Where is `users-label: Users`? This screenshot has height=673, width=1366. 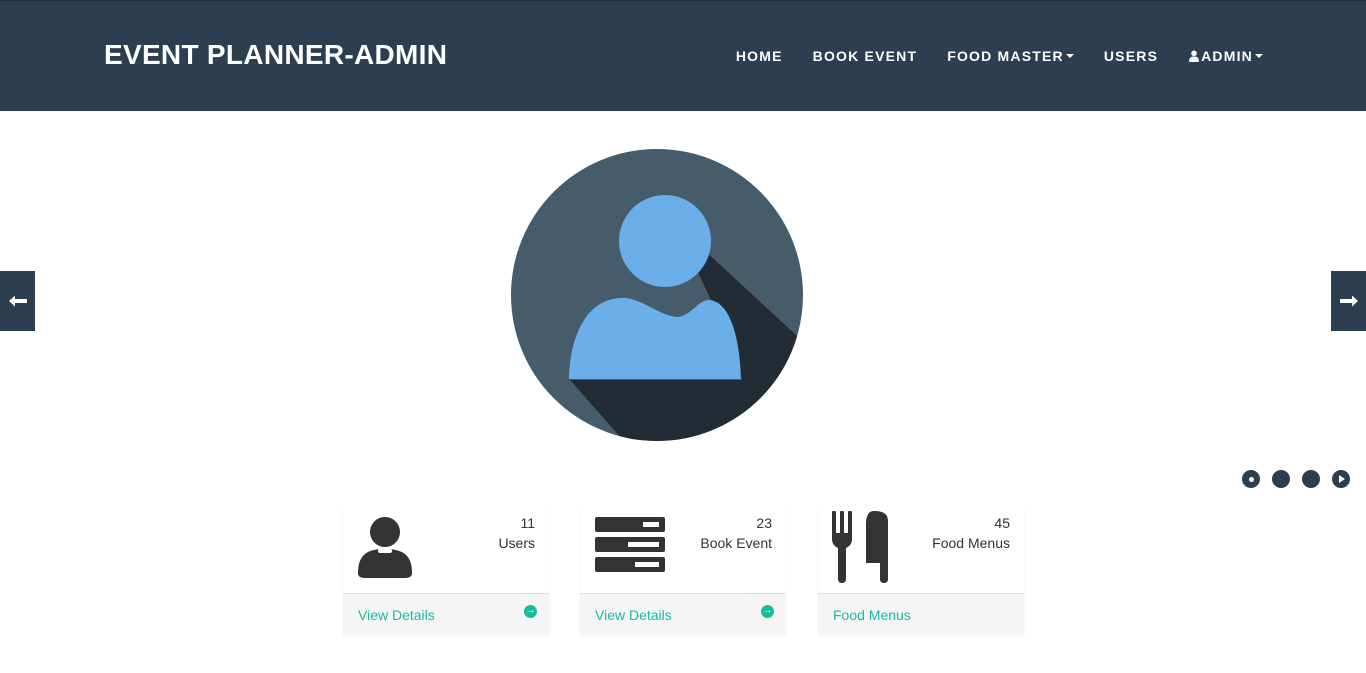 users-label: Users is located at coordinates (516, 543).